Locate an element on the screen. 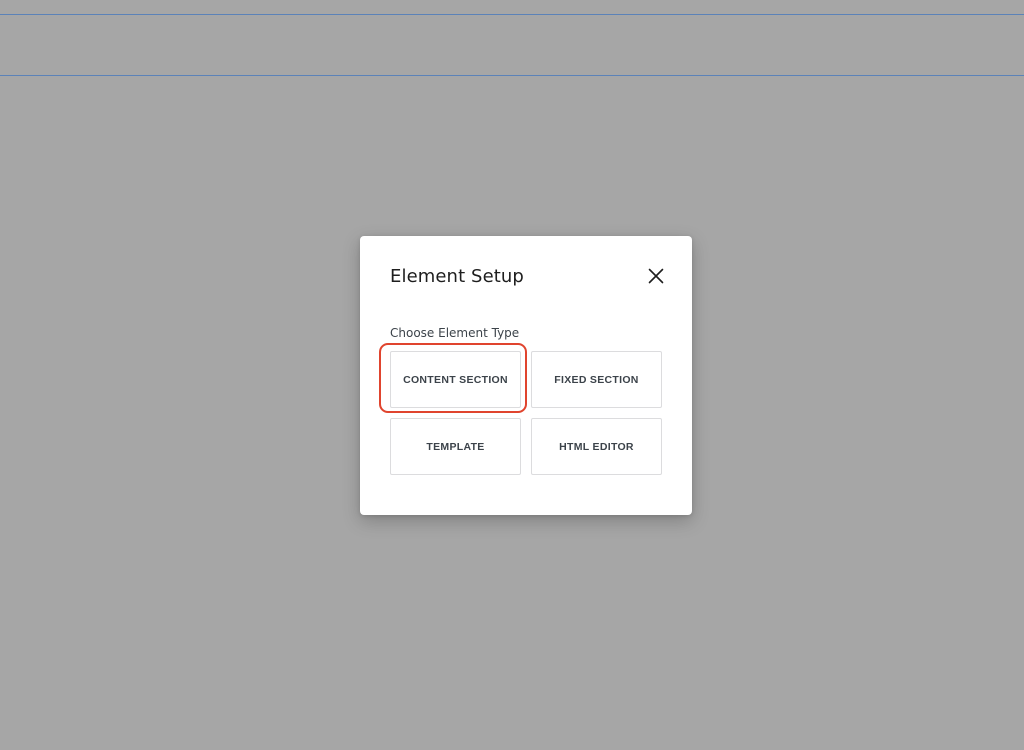 The image size is (1024, 750). html-editor-button: HTML EDITOR is located at coordinates (596, 446).